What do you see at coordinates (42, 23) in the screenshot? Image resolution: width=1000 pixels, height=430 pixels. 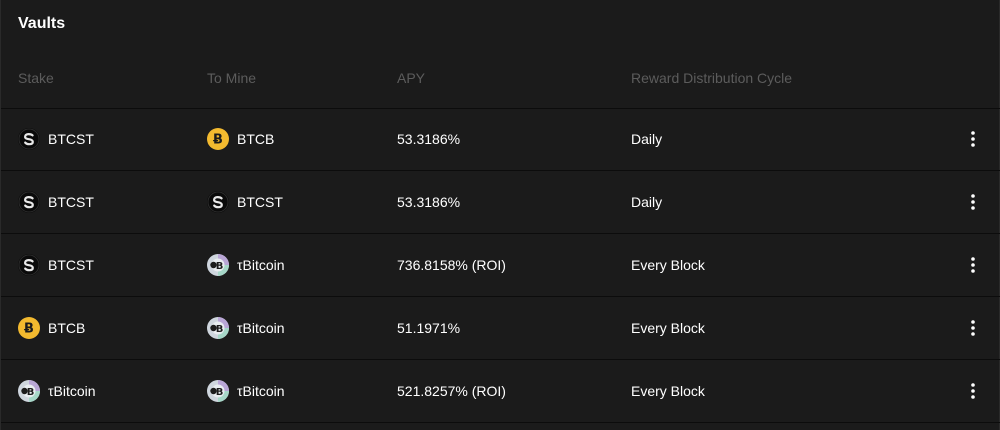 I see `page-title: Vaults` at bounding box center [42, 23].